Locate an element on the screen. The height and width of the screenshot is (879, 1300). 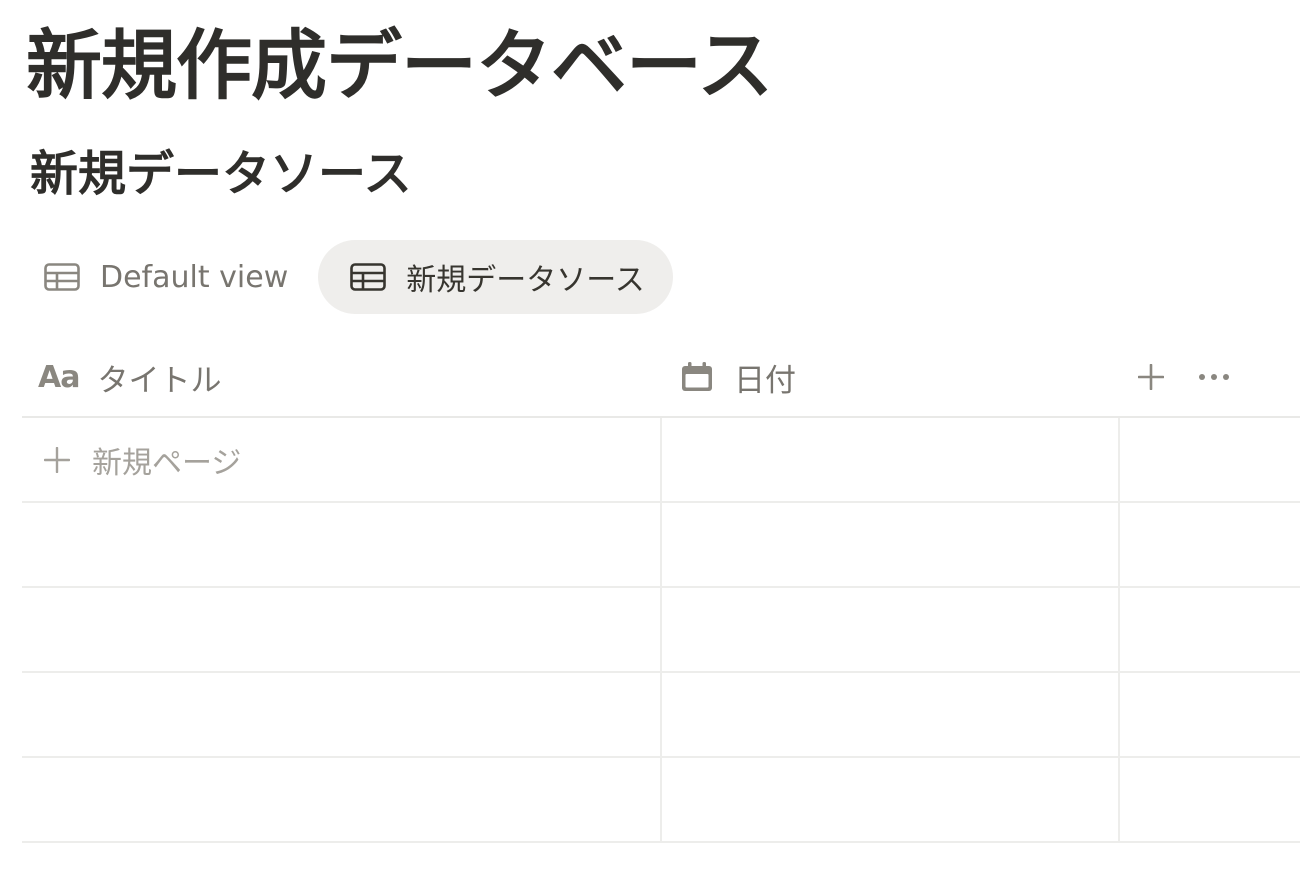
view-tabs: Default view 新規データソース is located at coordinates (347, 277).